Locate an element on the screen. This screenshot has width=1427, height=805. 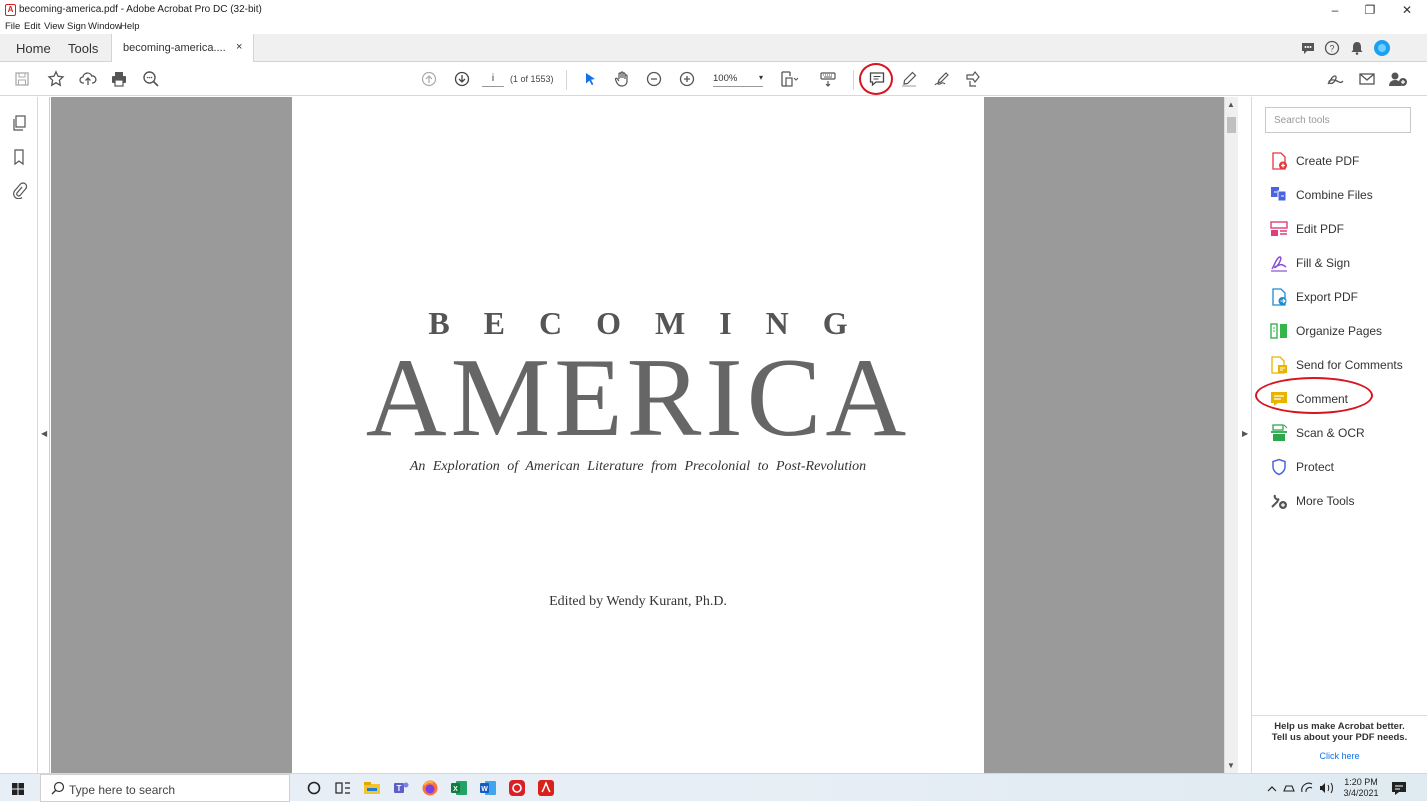
request-signature-icon is located at coordinates (1335, 79).